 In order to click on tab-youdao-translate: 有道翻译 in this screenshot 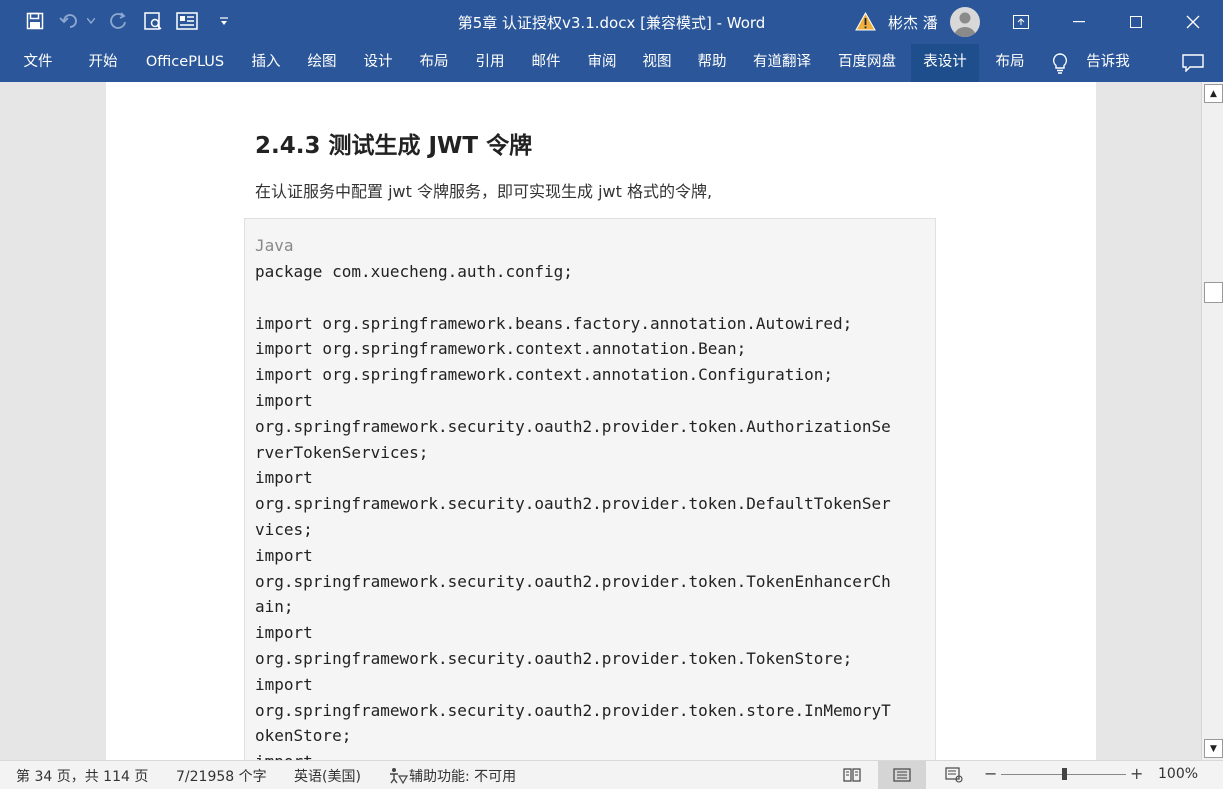, I will do `click(782, 63)`.